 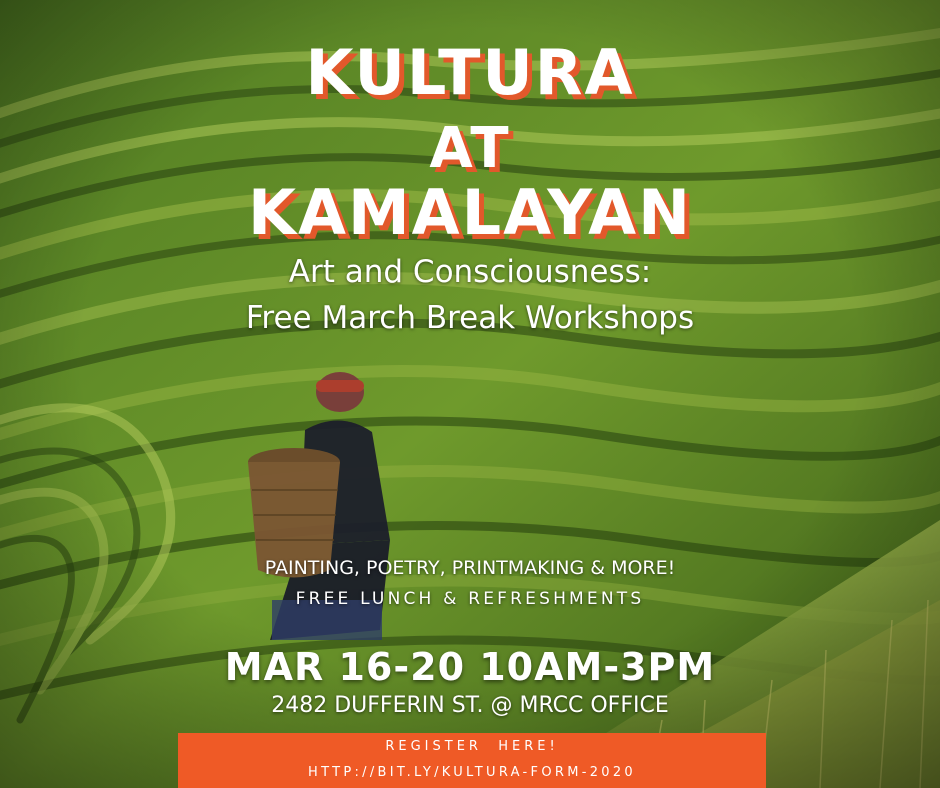 I want to click on title-line-3: KAMALAYAN, so click(x=470, y=212).